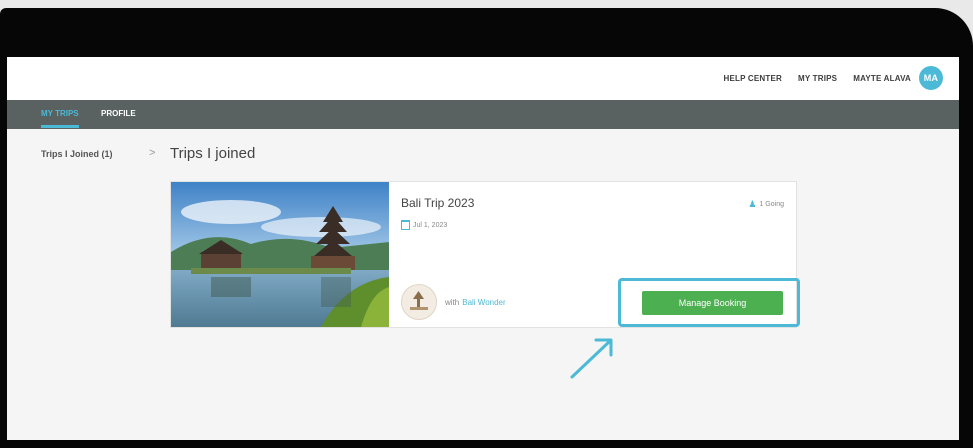 The height and width of the screenshot is (448, 973). Describe the element at coordinates (483, 114) in the screenshot. I see `sub-navigation: MY TRIPS PROFILE` at that location.